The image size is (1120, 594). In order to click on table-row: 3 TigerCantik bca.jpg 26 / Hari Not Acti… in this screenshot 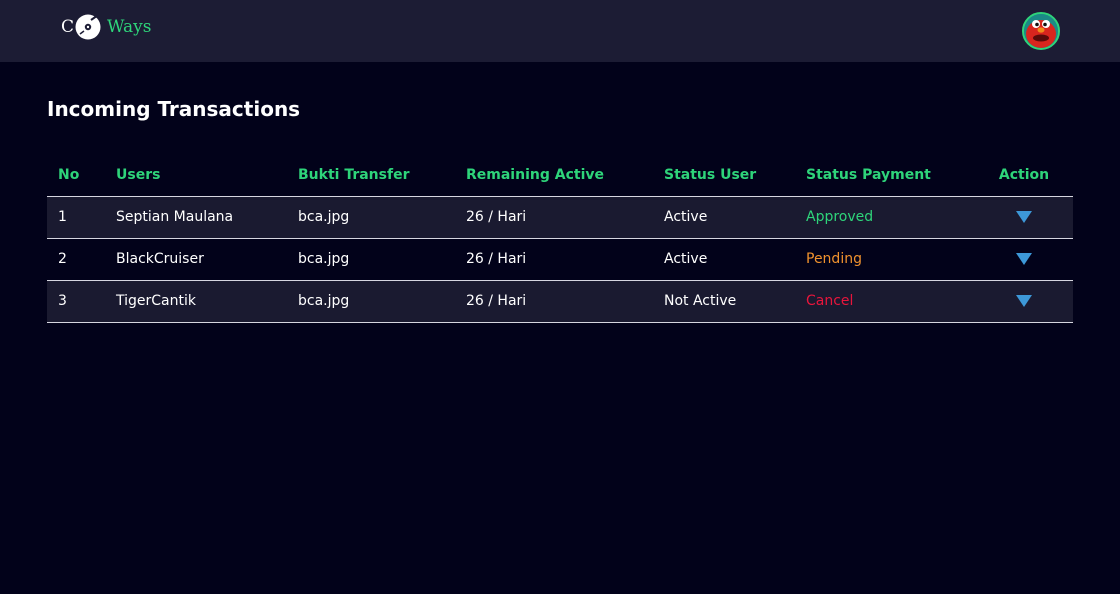, I will do `click(560, 301)`.